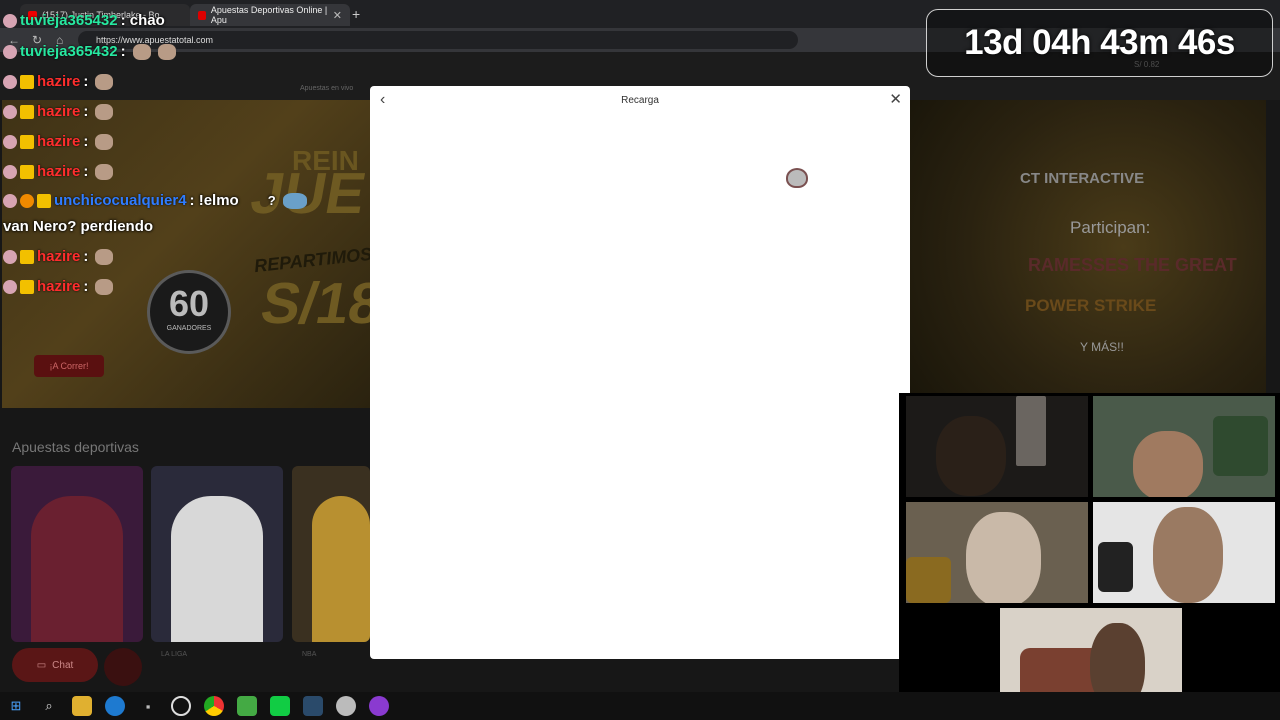 The width and height of the screenshot is (1280, 720). I want to click on file-explorer-icon, so click(82, 706).